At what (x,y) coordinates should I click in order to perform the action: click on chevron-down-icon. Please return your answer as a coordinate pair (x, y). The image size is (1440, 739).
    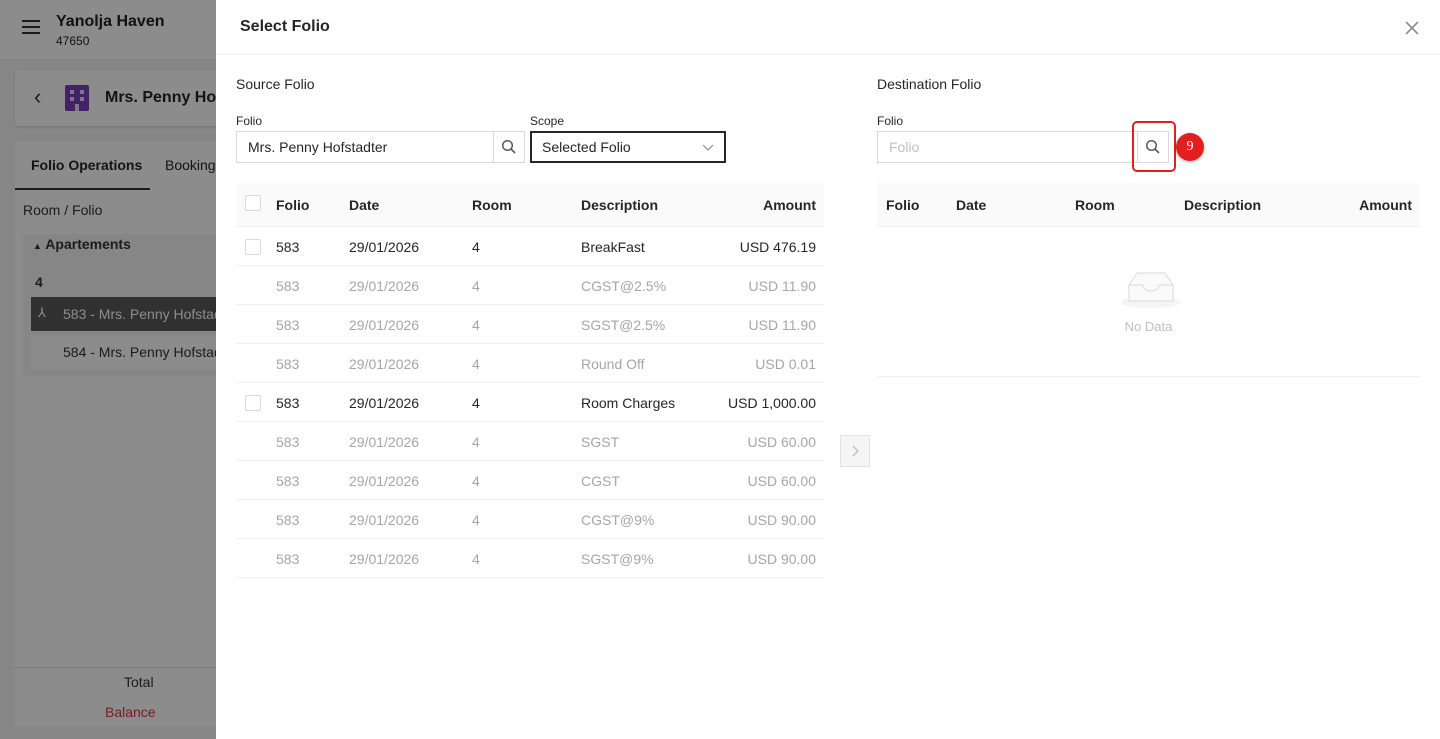
    Looking at the image, I should click on (708, 147).